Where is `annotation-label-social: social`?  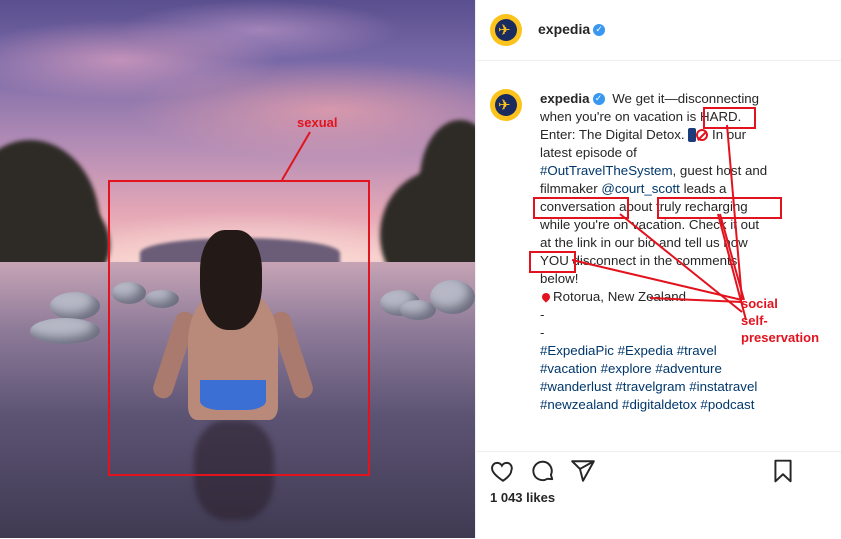 annotation-label-social: social is located at coordinates (759, 303).